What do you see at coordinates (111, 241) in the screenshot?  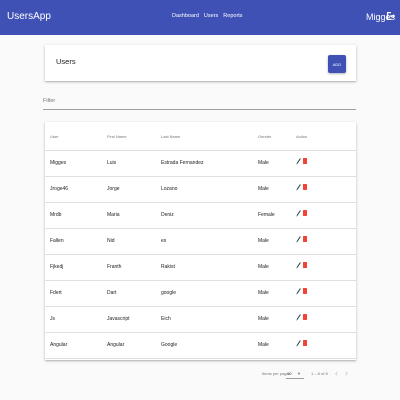 I see `cell-first-name: Nid` at bounding box center [111, 241].